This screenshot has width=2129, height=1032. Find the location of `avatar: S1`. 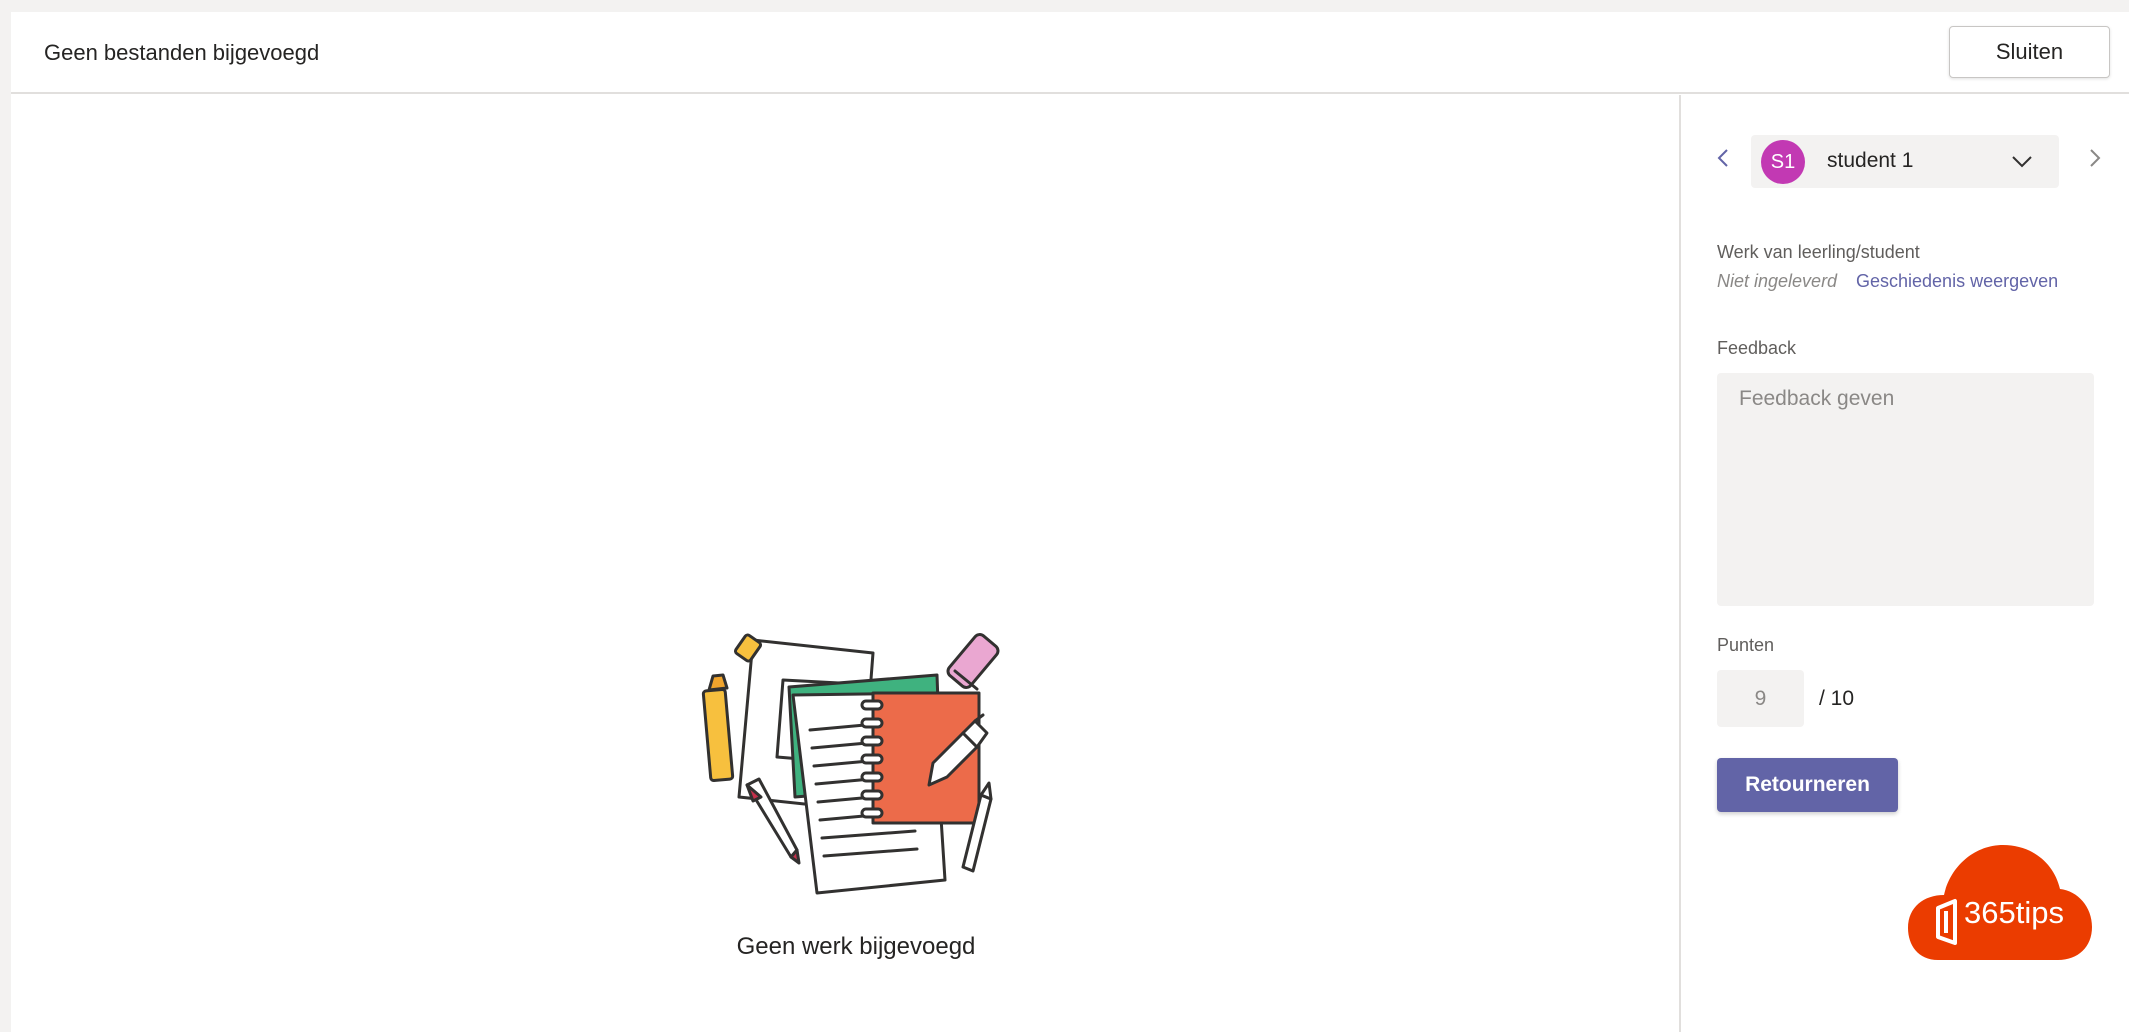

avatar: S1 is located at coordinates (1783, 162).